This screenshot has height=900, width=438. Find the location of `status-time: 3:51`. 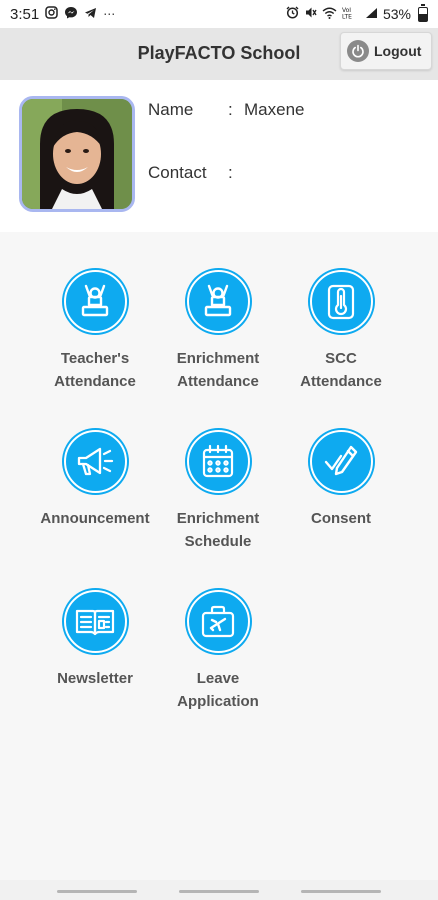

status-time: 3:51 is located at coordinates (25, 14).